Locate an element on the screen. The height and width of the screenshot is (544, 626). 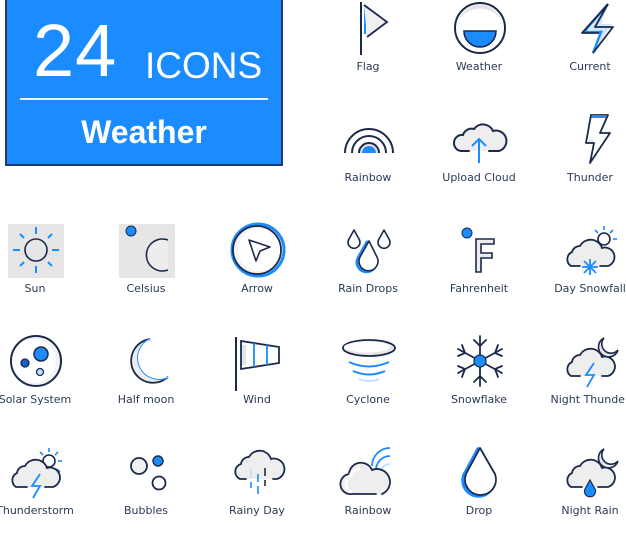
thunder-bolt-icon is located at coordinates (598, 139).